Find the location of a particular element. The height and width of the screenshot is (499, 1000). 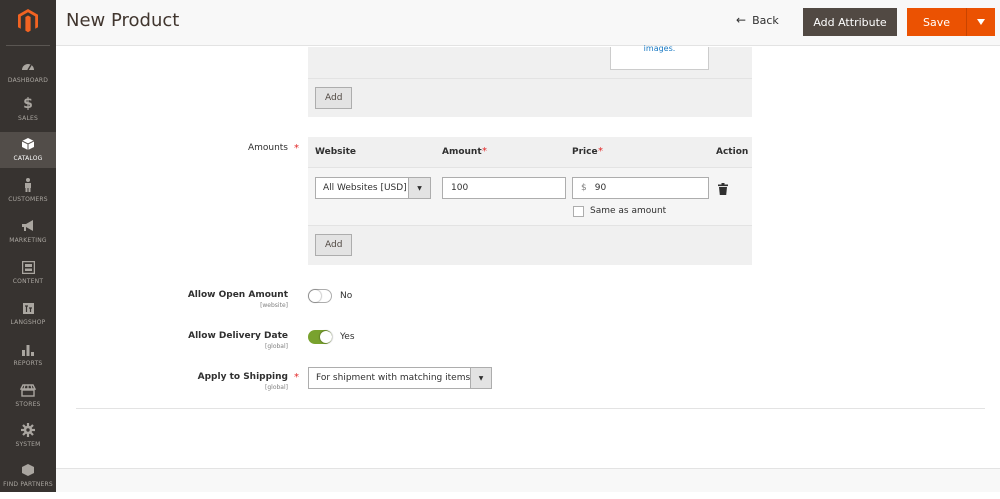

caret-down-icon is located at coordinates (981, 22).